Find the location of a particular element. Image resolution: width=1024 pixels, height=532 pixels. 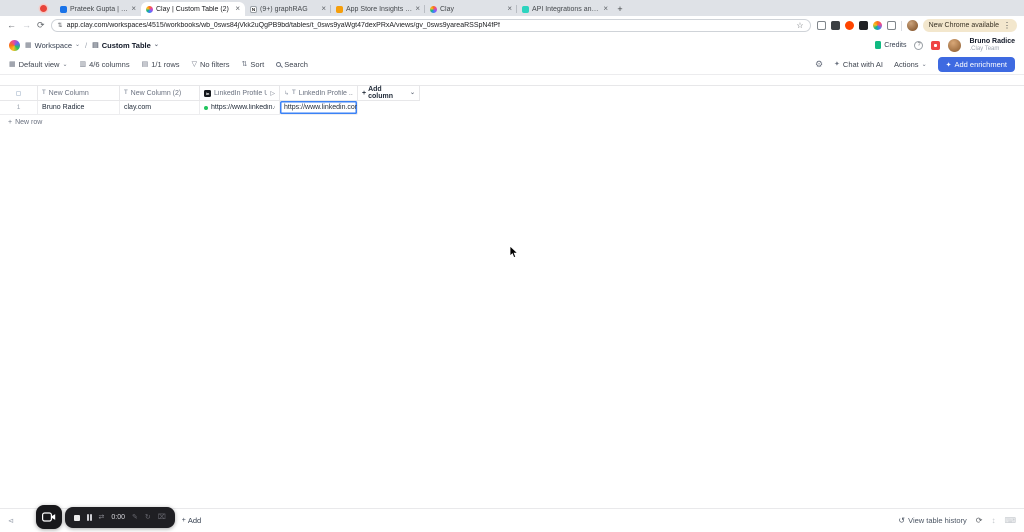

user-avatar is located at coordinates (955, 45).